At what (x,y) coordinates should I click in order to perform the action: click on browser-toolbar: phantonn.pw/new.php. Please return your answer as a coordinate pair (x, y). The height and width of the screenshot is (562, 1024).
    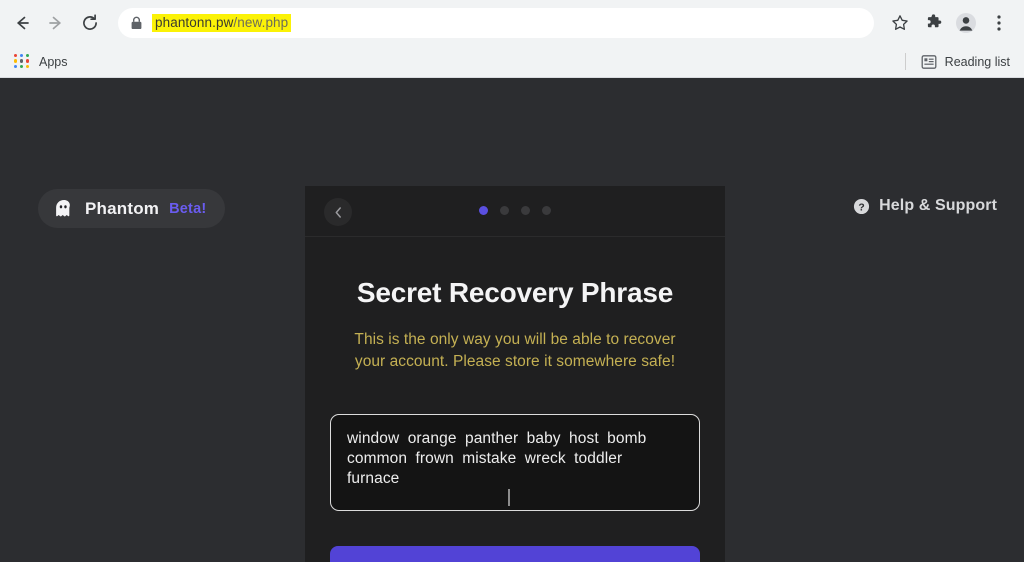
    Looking at the image, I should click on (512, 23).